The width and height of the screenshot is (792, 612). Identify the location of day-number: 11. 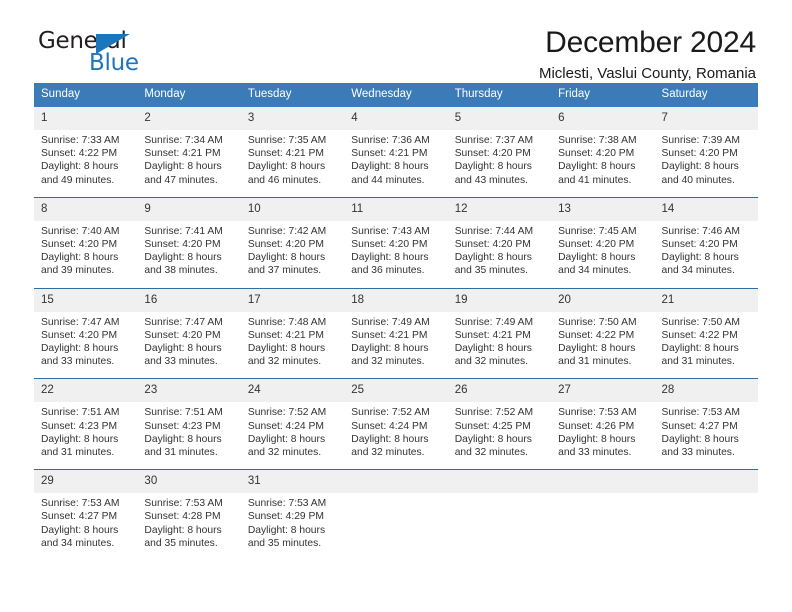
(396, 209).